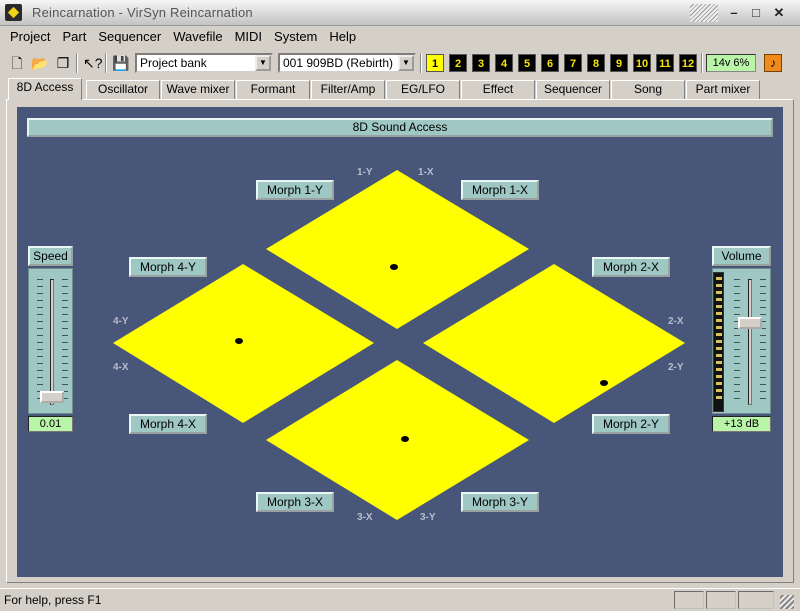 This screenshot has height=611, width=800. Describe the element at coordinates (428, 517) in the screenshot. I see `axis-label-3y: 3-Y` at that location.